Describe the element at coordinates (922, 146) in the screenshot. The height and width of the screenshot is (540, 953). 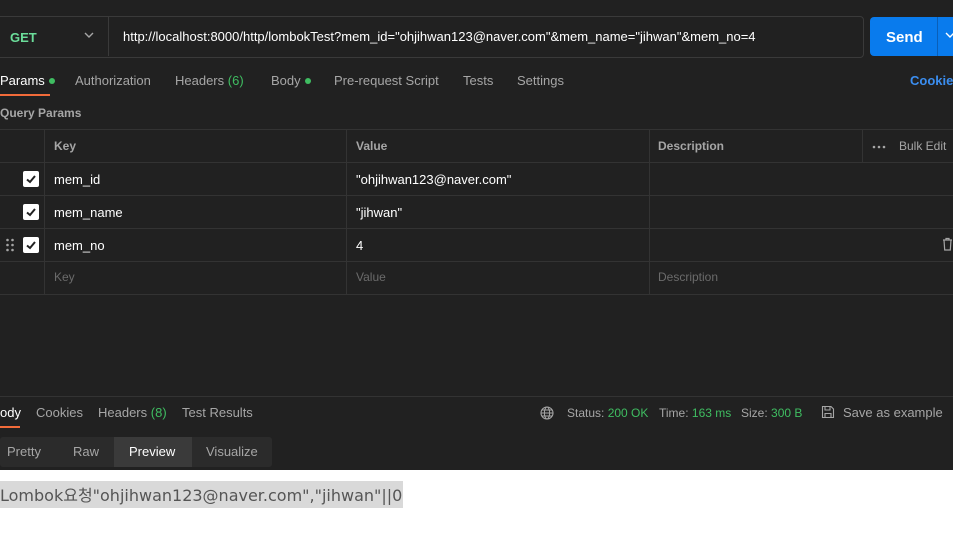
I see `bulk-edit-button: Bulk Edit` at that location.